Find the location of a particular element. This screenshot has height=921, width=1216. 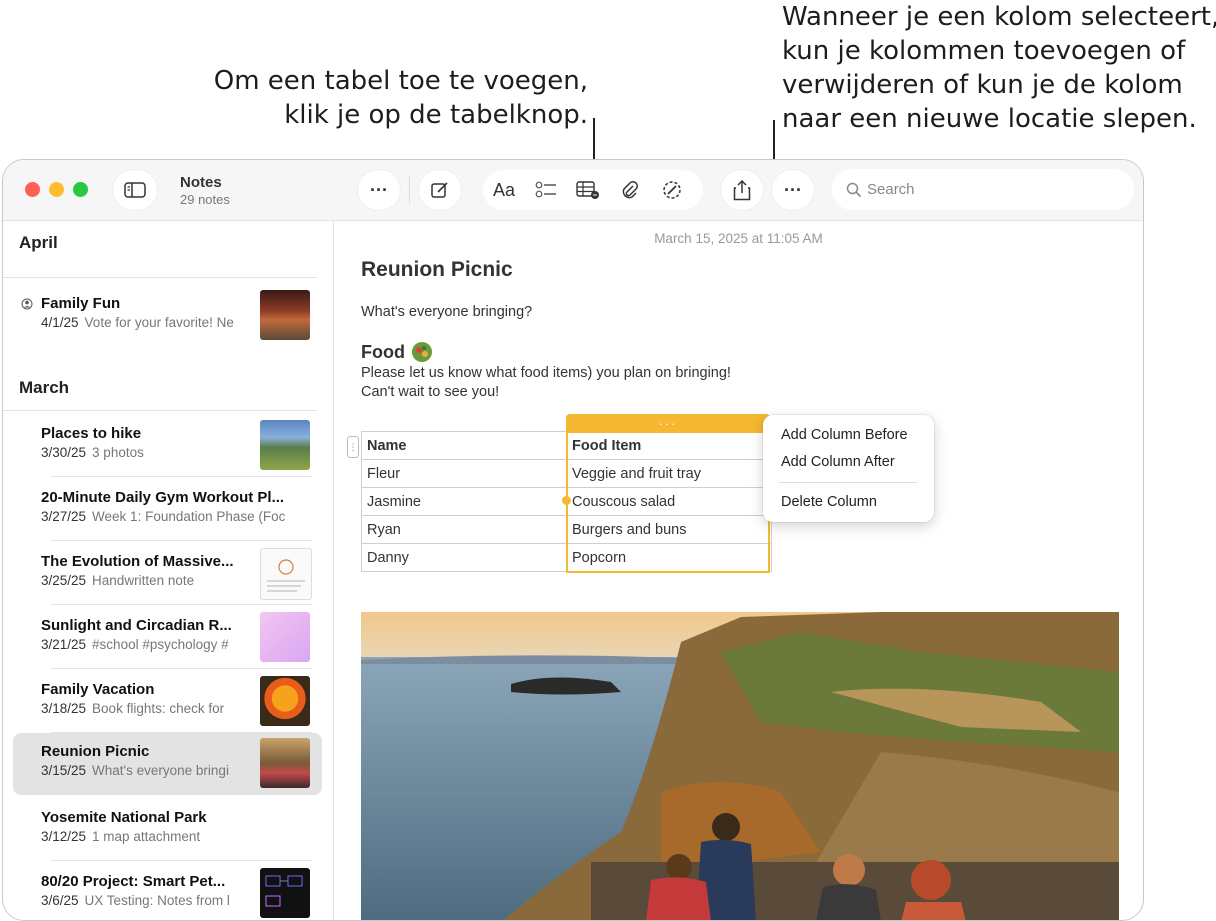

note-meta: 3/6/25 UX Testing: Notes from l is located at coordinates (146, 900).